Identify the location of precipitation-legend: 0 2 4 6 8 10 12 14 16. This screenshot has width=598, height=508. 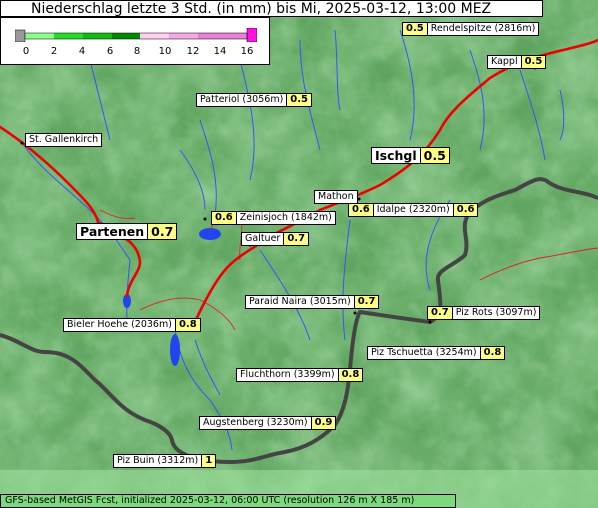
(135, 41).